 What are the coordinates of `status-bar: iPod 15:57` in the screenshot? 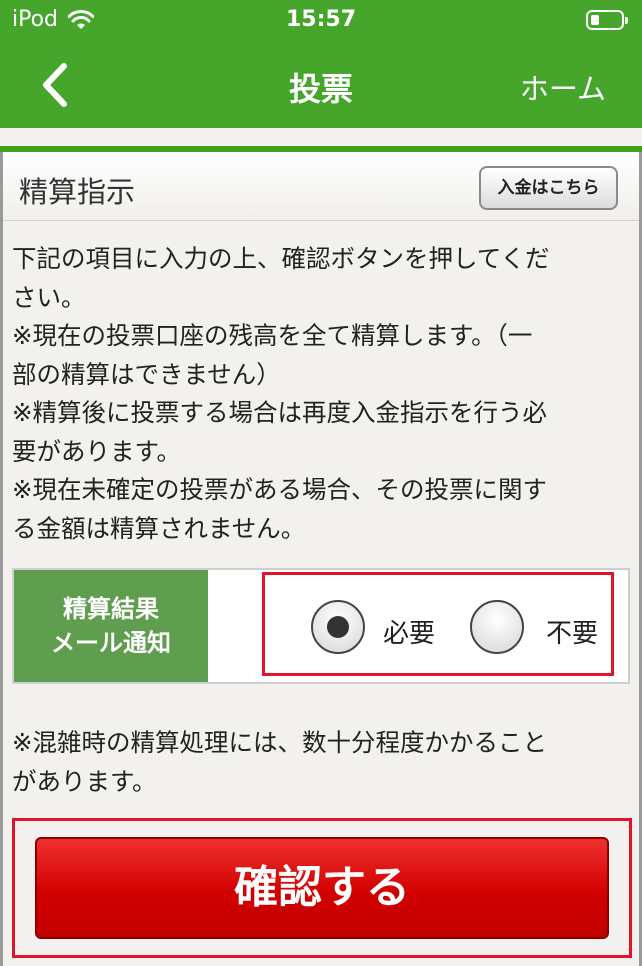 It's located at (321, 21).